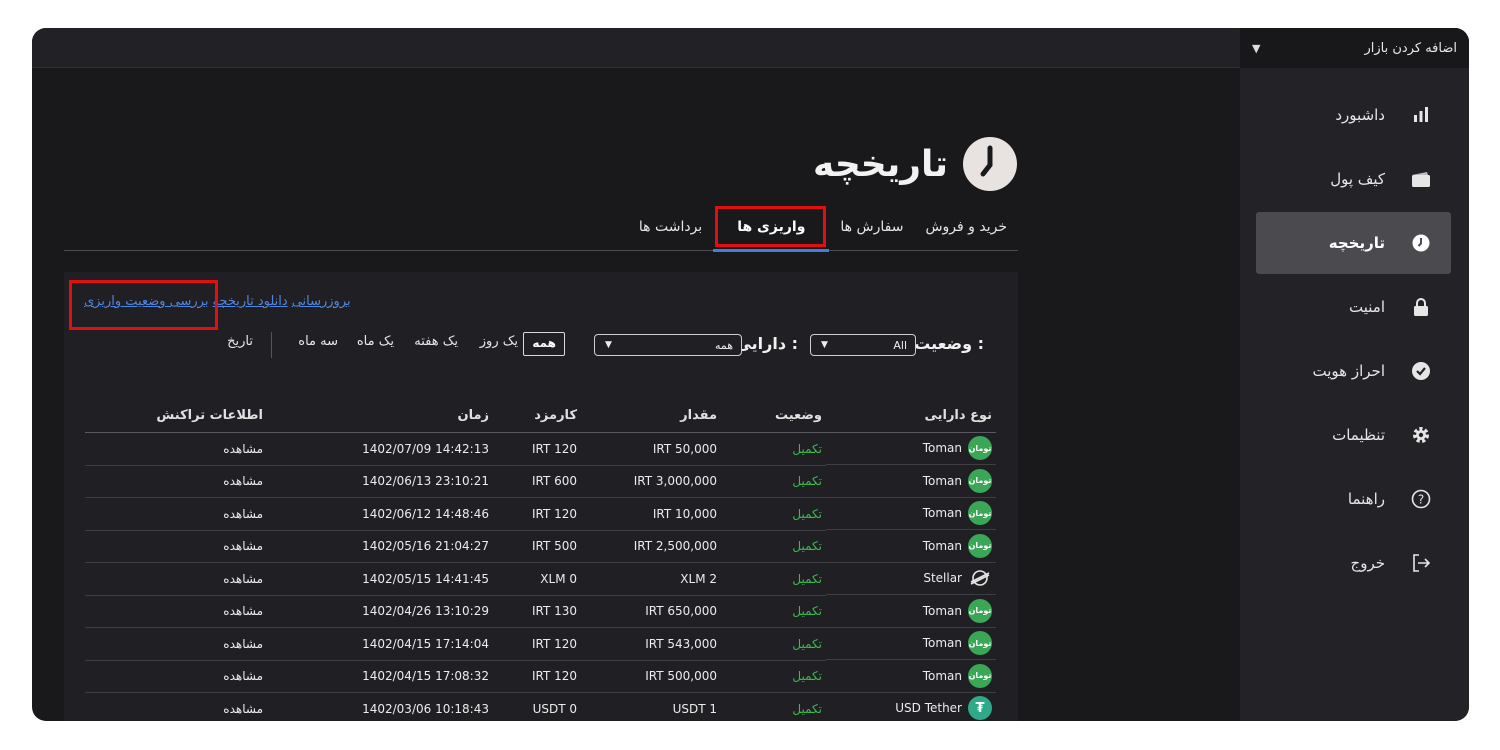  What do you see at coordinates (900, 345) in the screenshot?
I see `status-select-value: All` at bounding box center [900, 345].